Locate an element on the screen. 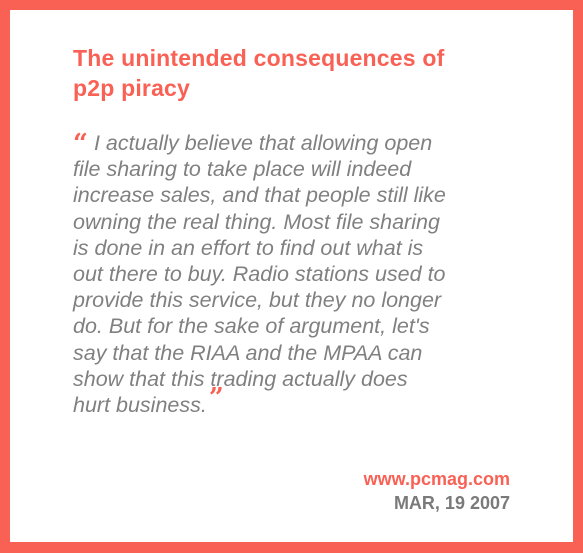 The width and height of the screenshot is (583, 553). quote-source: www.pcmag.com MAR, 19 2007 is located at coordinates (437, 491).